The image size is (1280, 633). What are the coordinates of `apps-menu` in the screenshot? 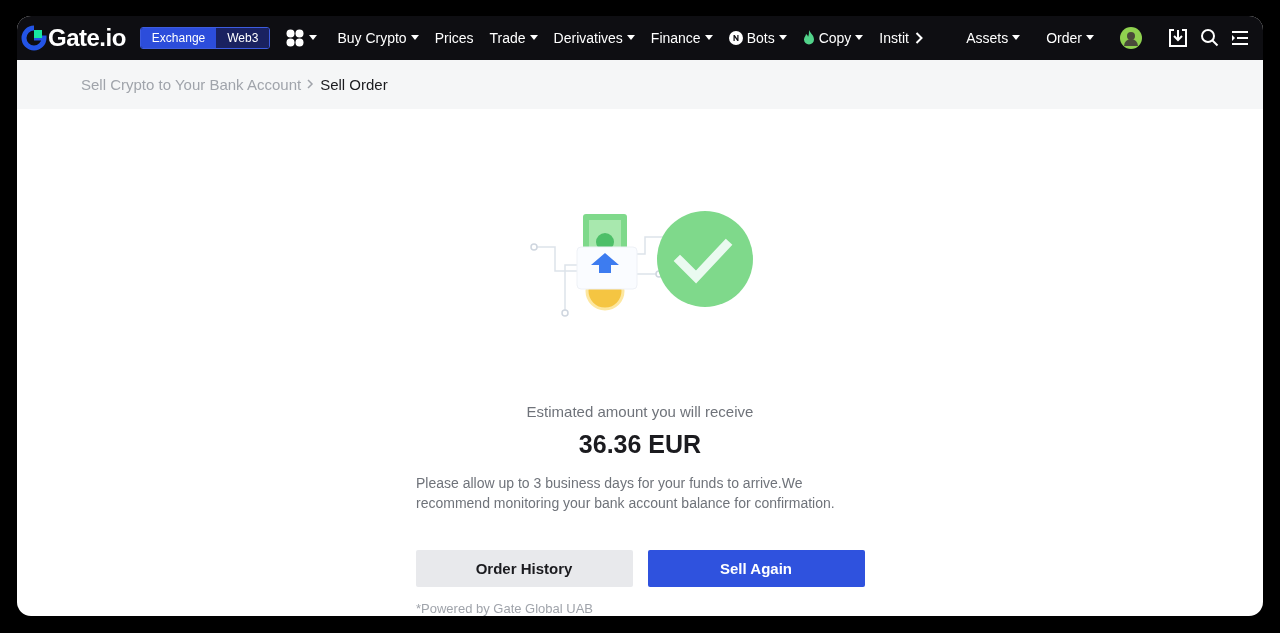 It's located at (302, 37).